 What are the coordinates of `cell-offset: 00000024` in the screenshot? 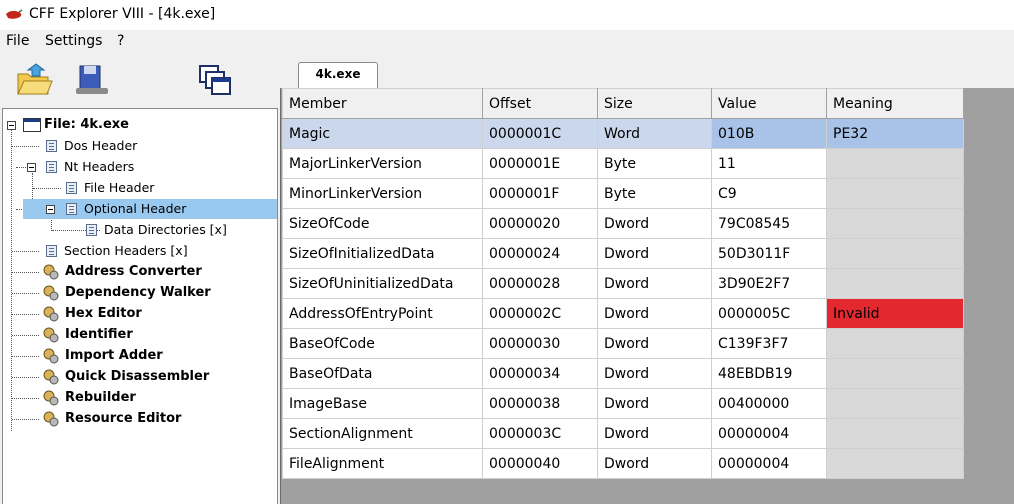 It's located at (540, 253).